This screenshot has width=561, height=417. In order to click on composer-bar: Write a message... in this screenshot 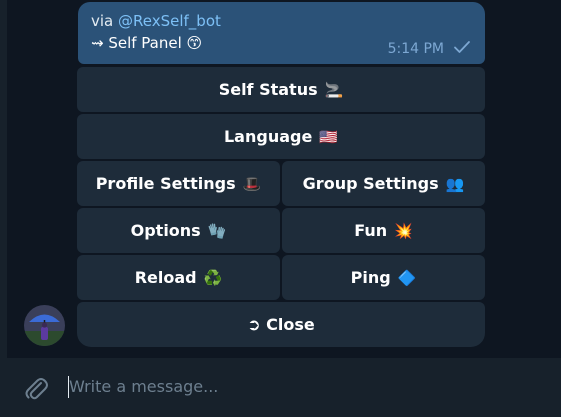, I will do `click(280, 387)`.